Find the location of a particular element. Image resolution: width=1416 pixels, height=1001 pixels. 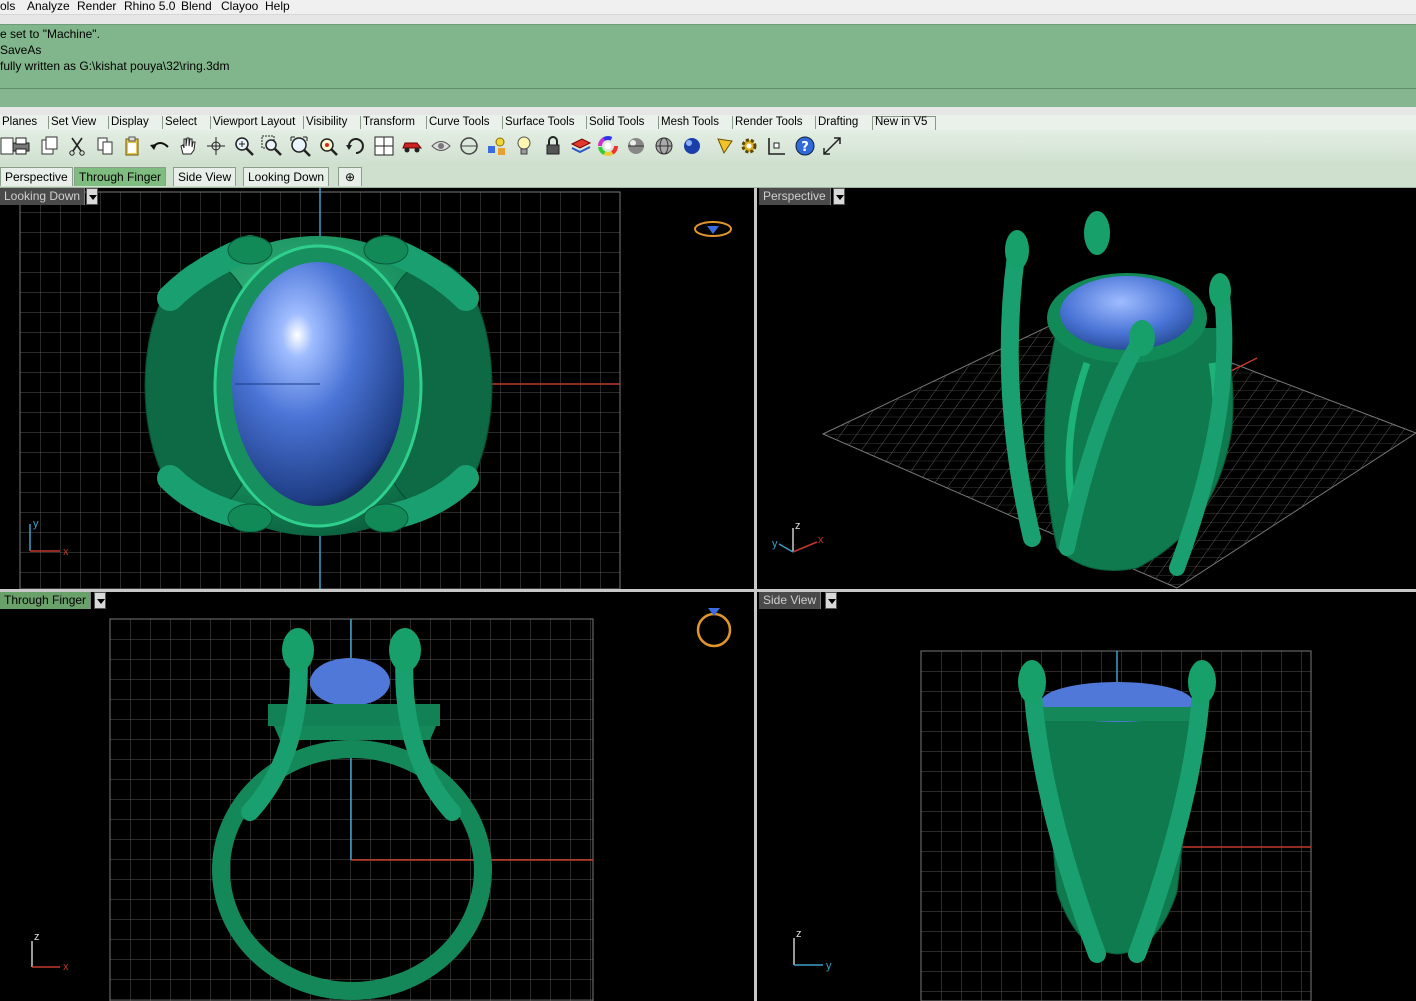

mesh-sphere-icon is located at coordinates (664, 146).